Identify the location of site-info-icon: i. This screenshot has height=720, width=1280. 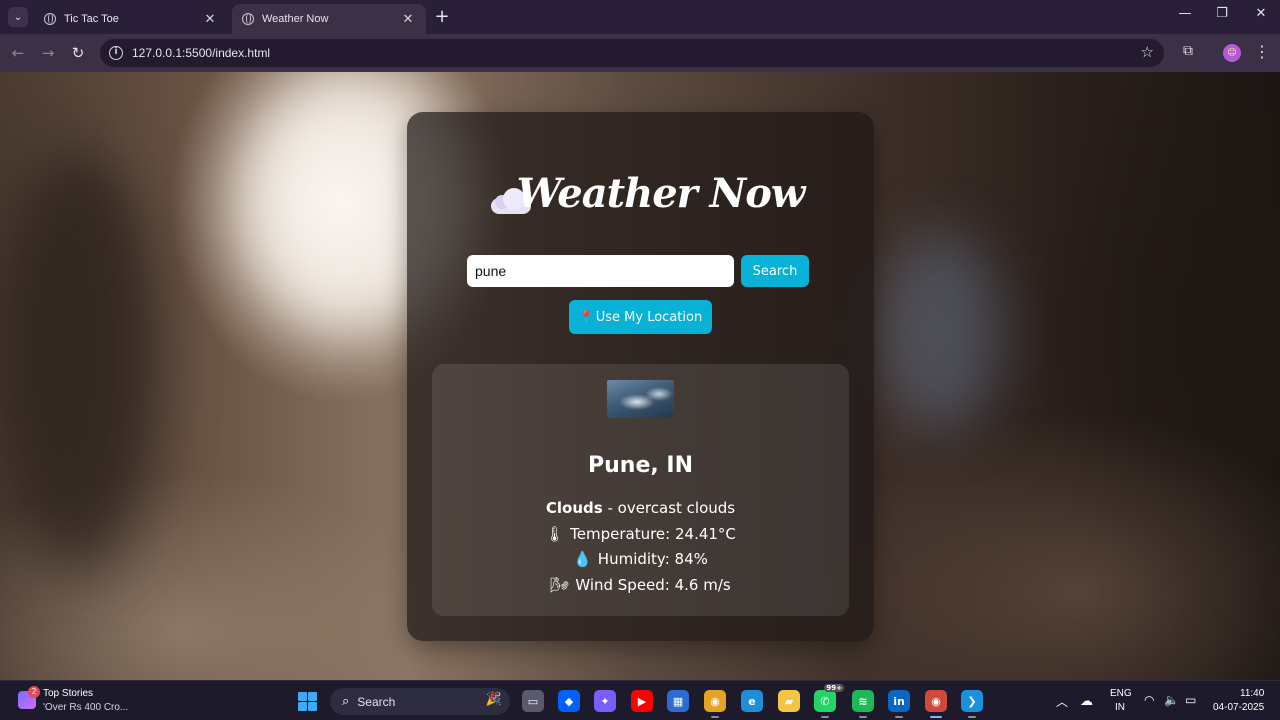
(116, 53).